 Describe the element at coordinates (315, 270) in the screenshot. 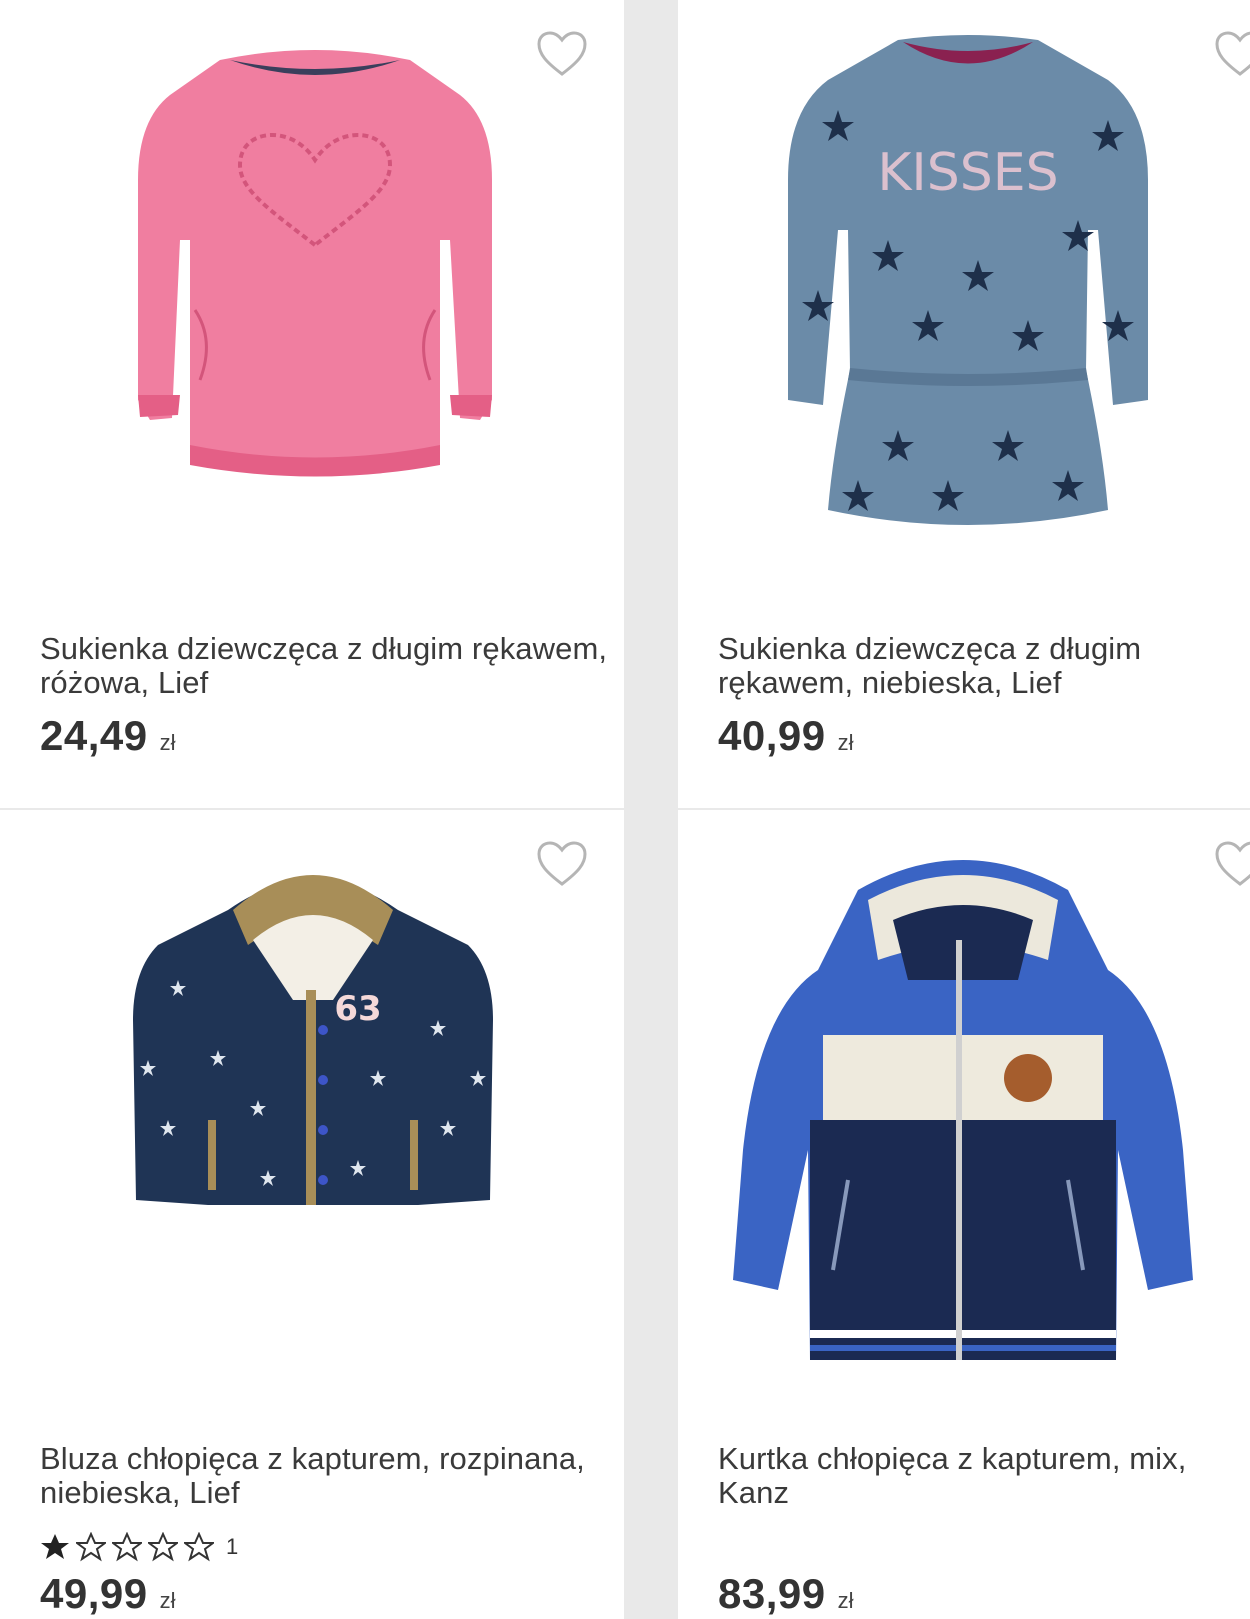

I see `pink-dress-image` at that location.